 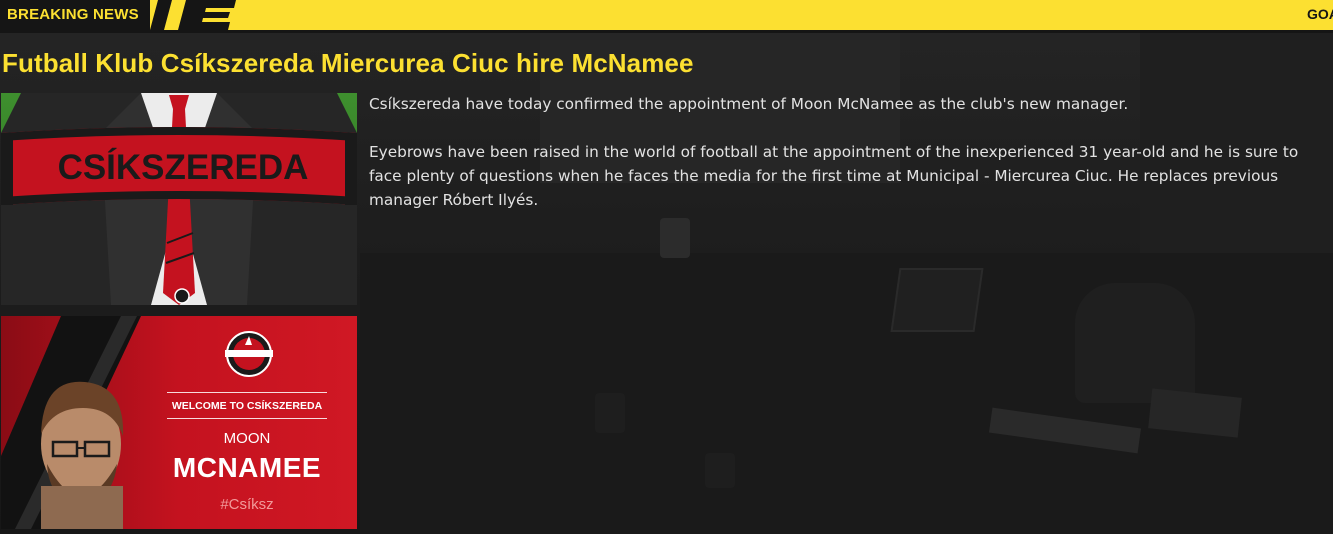 What do you see at coordinates (1320, 14) in the screenshot?
I see `ticker-scrolling-text: GOA` at bounding box center [1320, 14].